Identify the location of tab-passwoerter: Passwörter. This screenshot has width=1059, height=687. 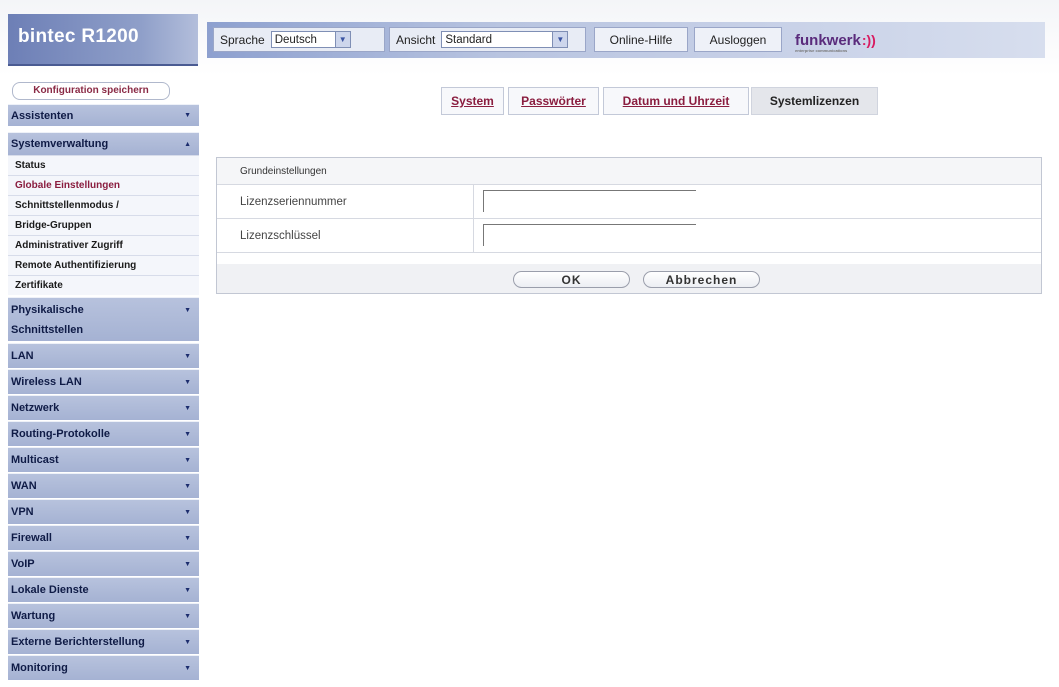
(553, 101).